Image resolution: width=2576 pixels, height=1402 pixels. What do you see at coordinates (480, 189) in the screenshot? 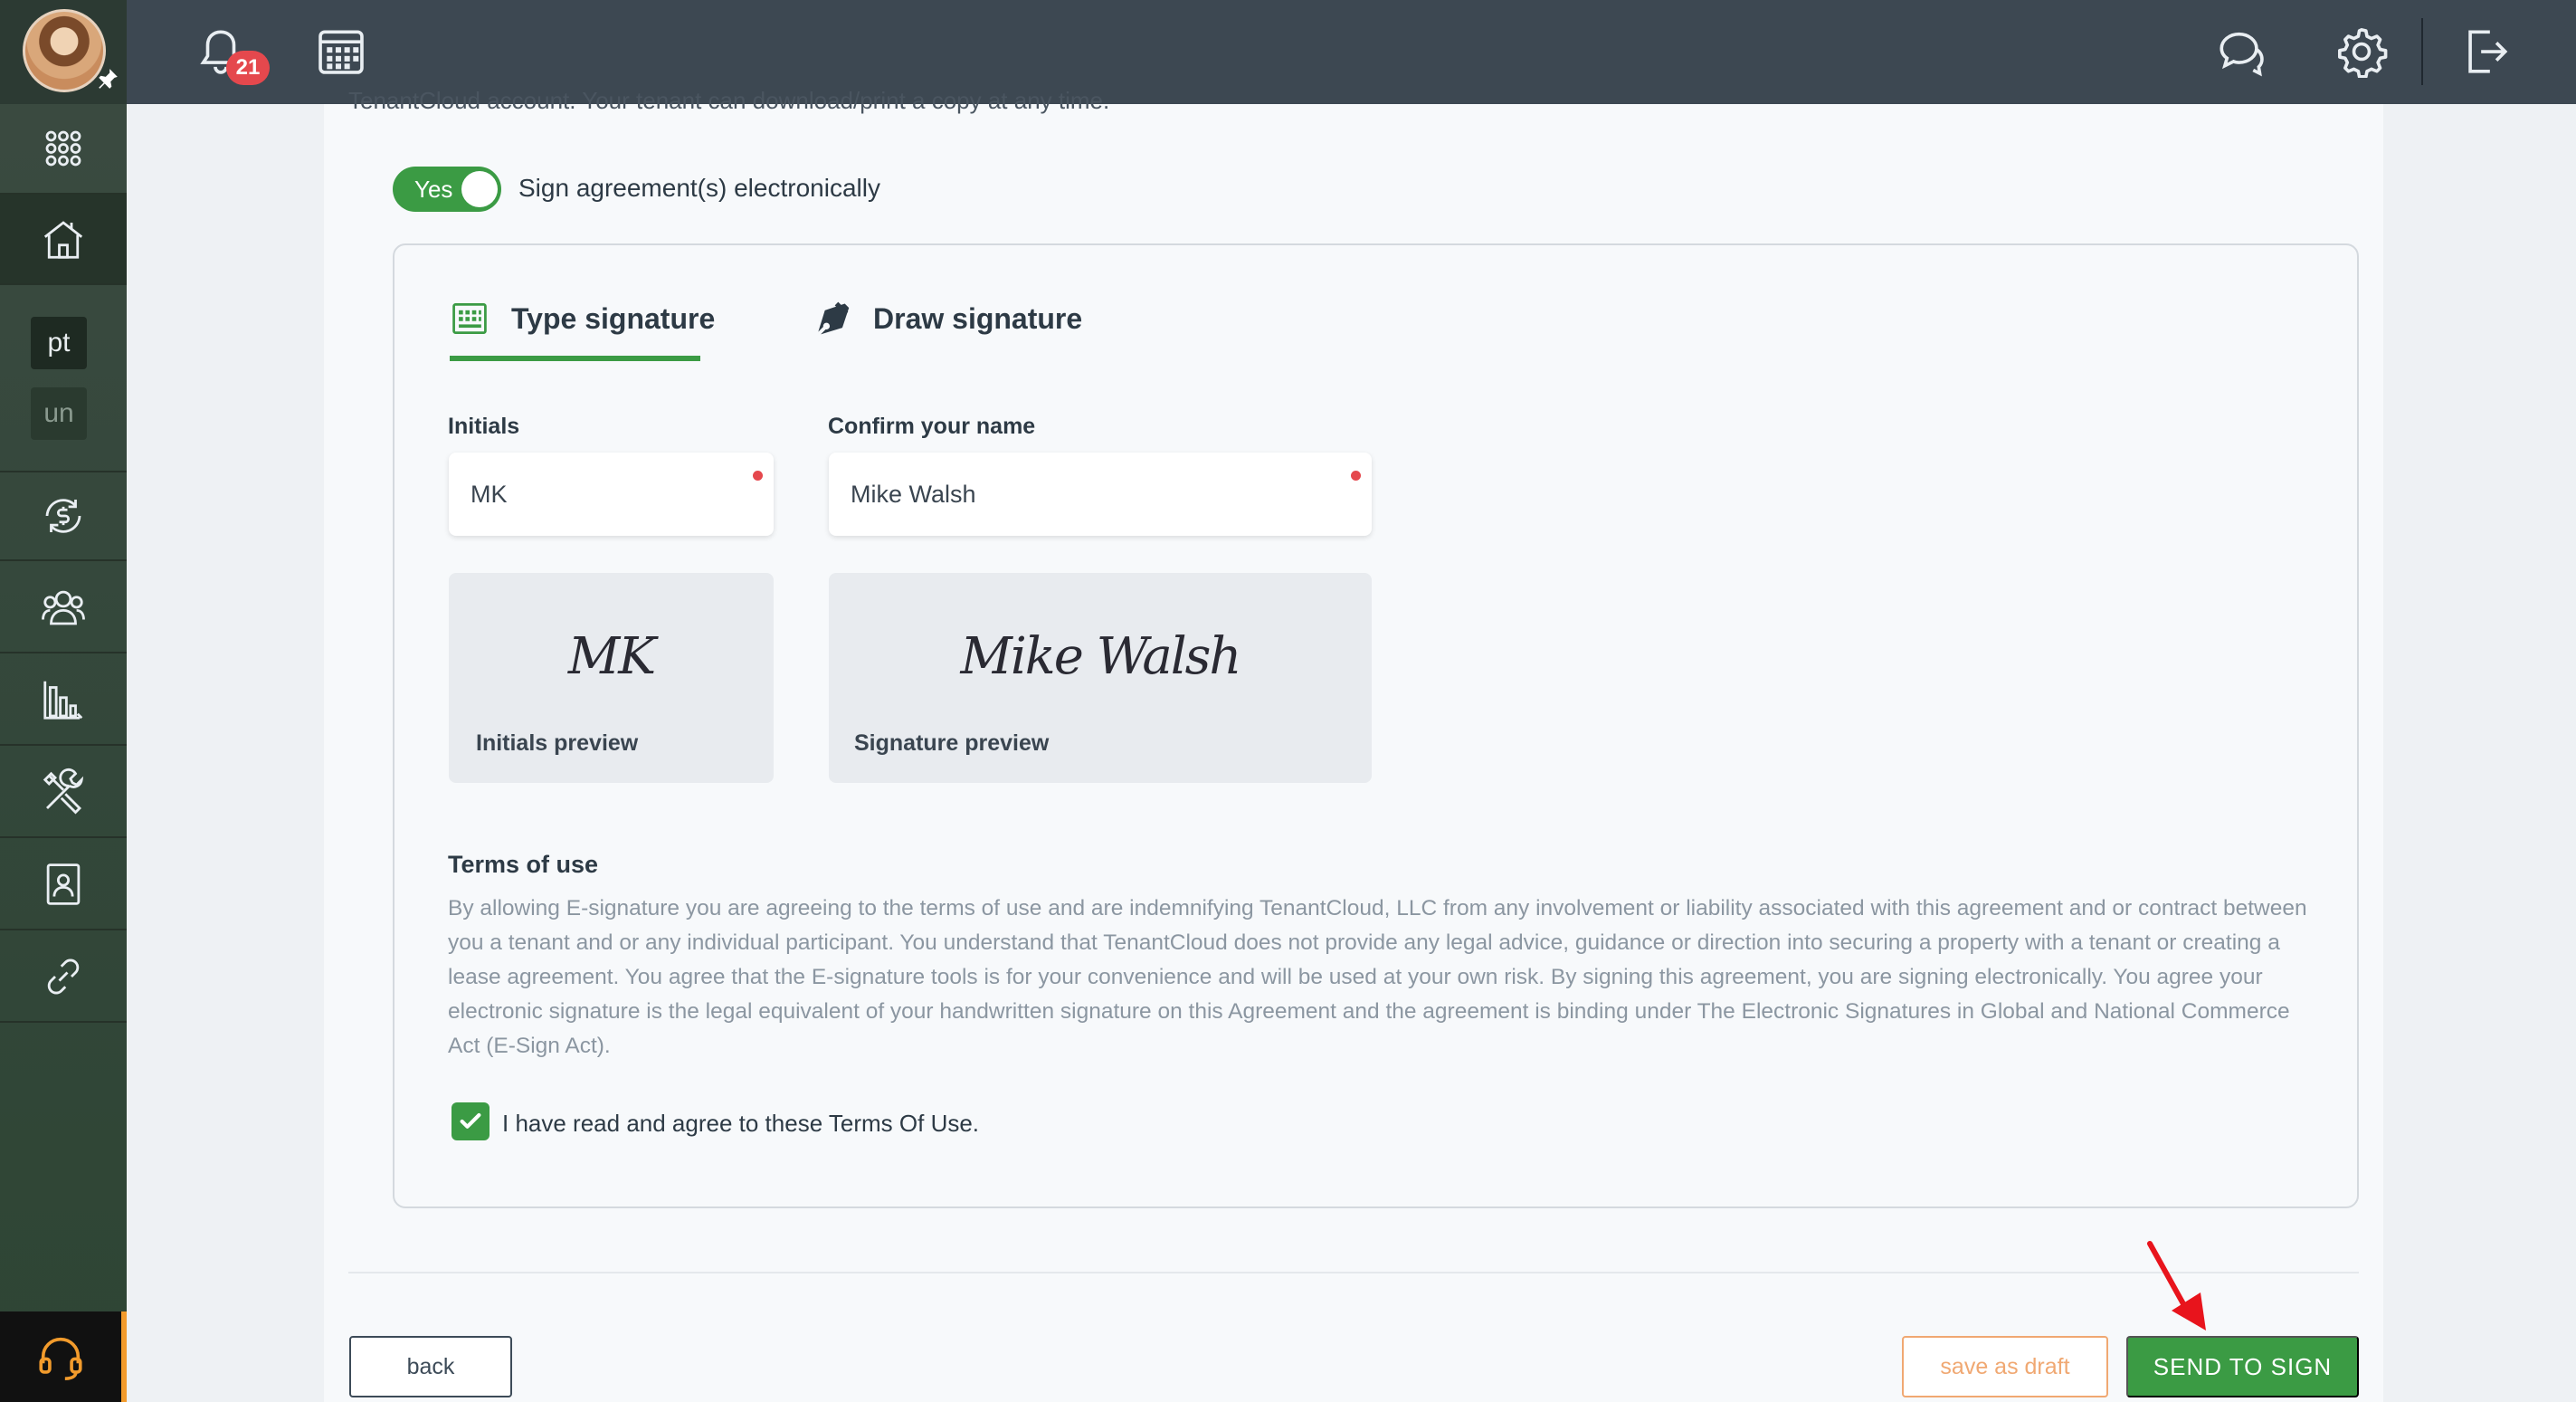
I see `toggle-knob` at bounding box center [480, 189].